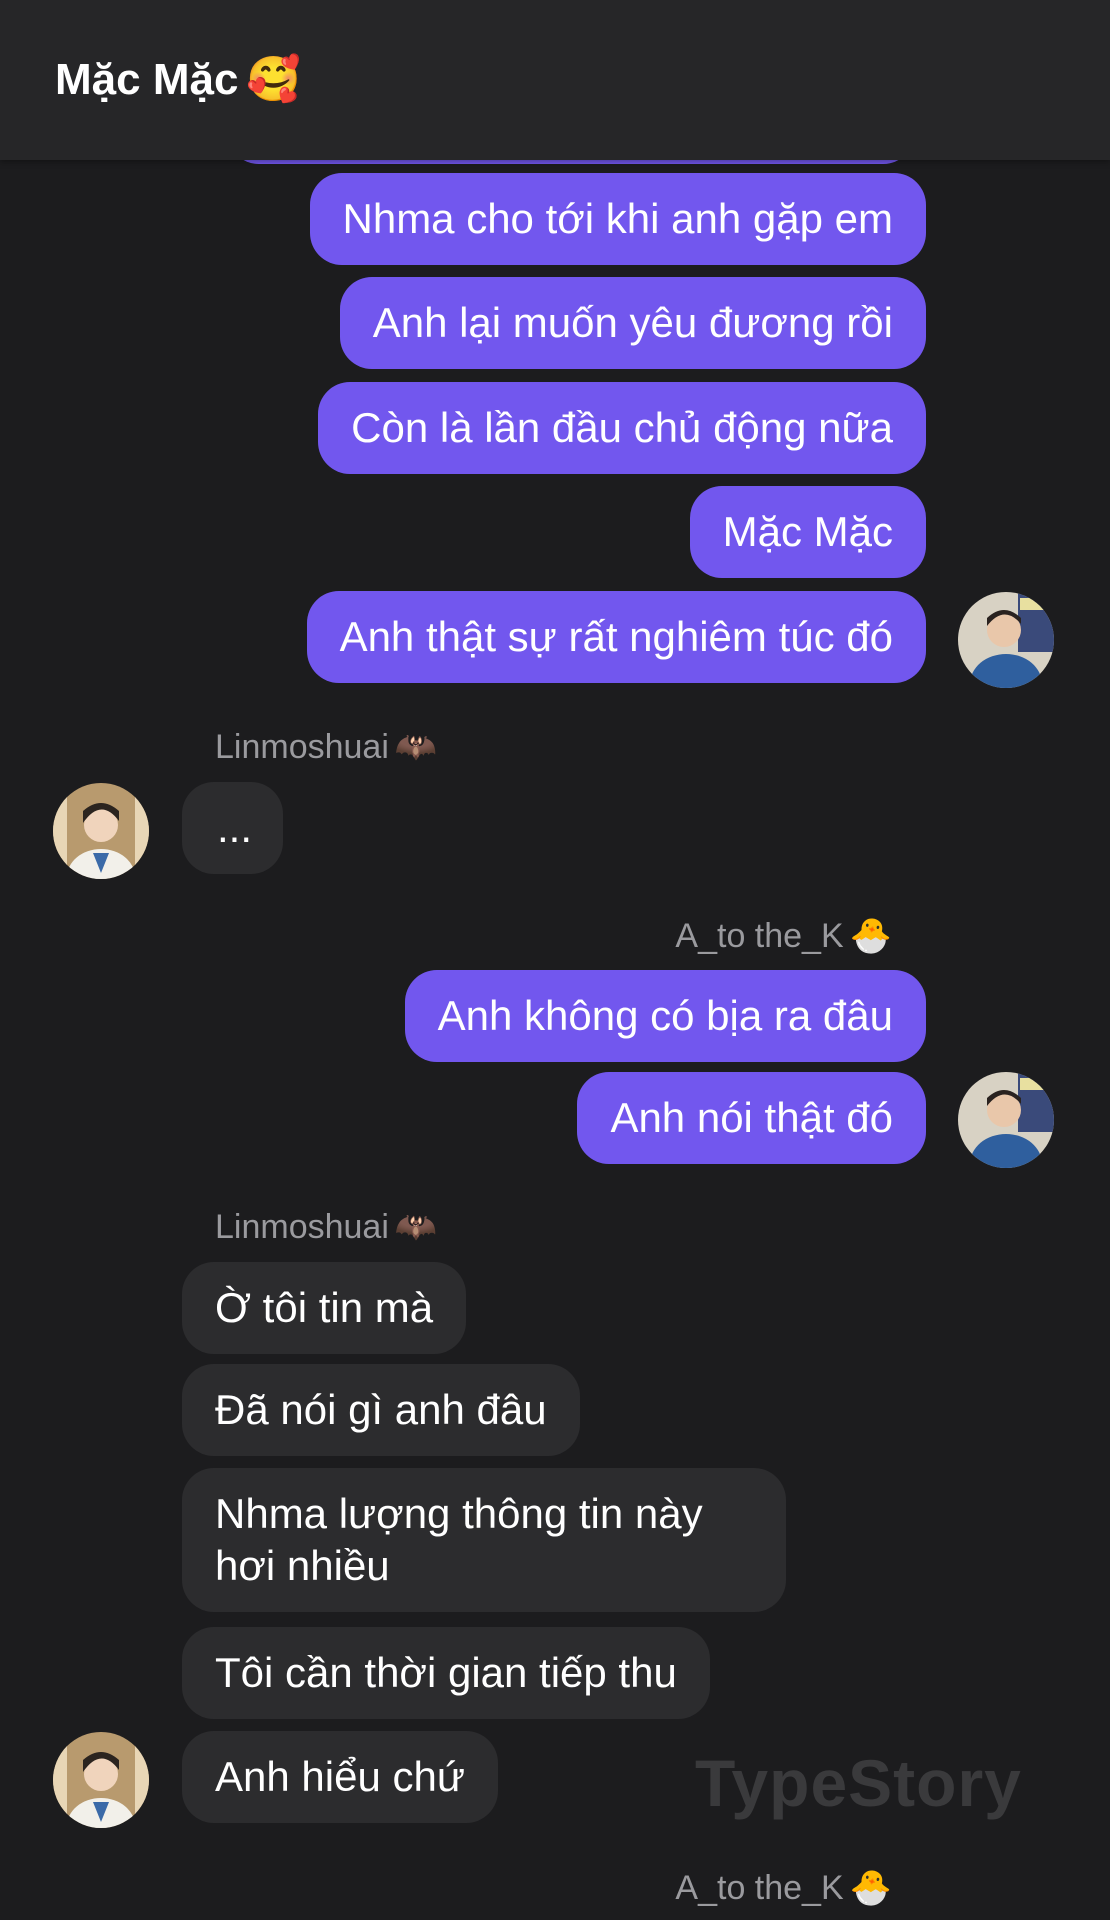  I want to click on watermark: TypeStory, so click(858, 1783).